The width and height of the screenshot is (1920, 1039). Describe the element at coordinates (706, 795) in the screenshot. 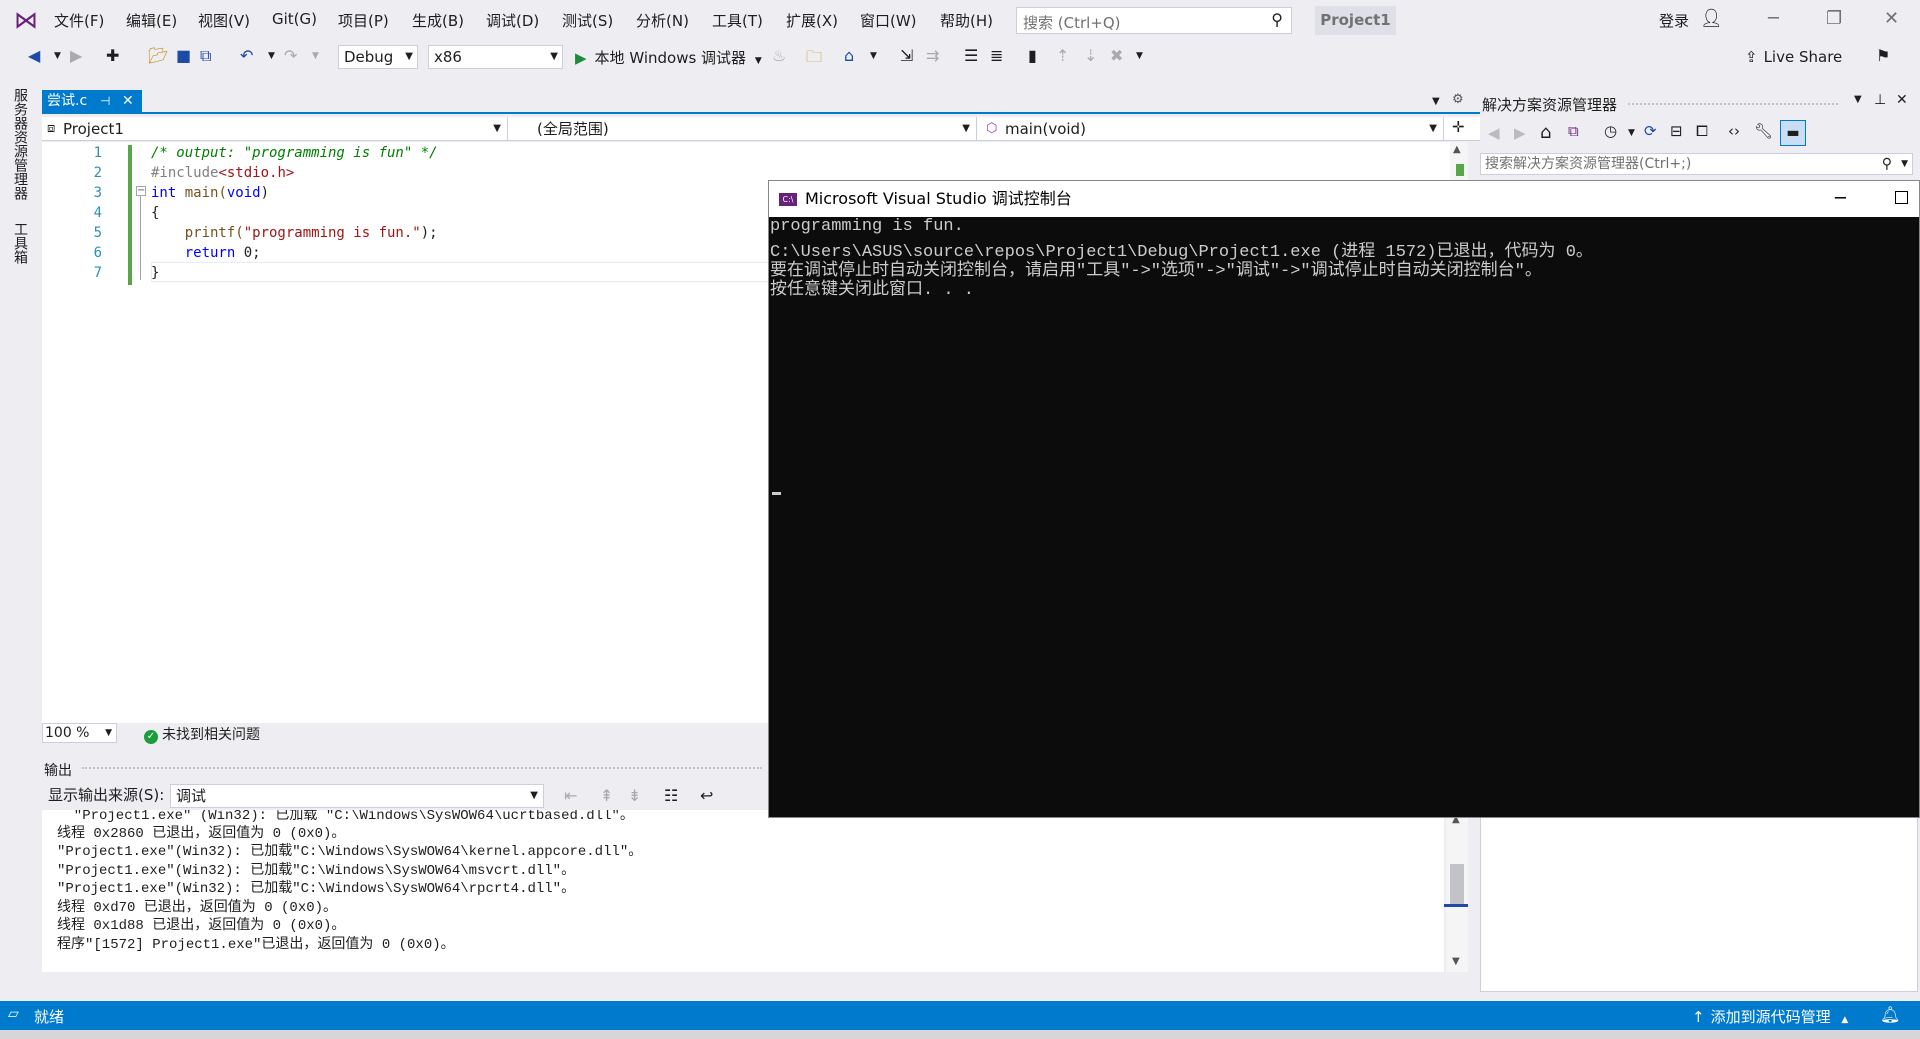

I see `word-wrap-icon: ↩` at that location.